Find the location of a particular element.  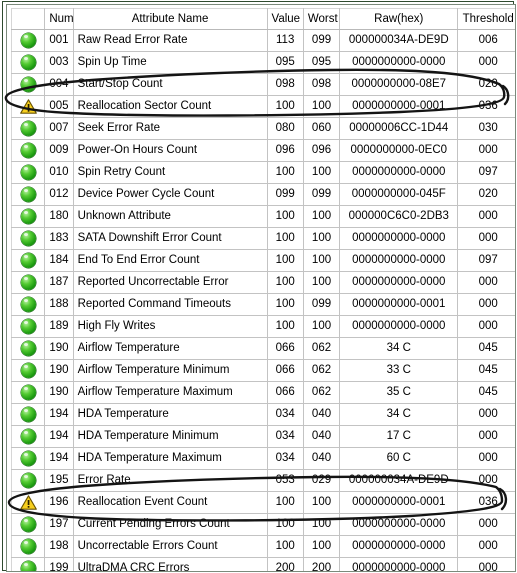

row-attribute-name: Start/Stop Count is located at coordinates (170, 84).